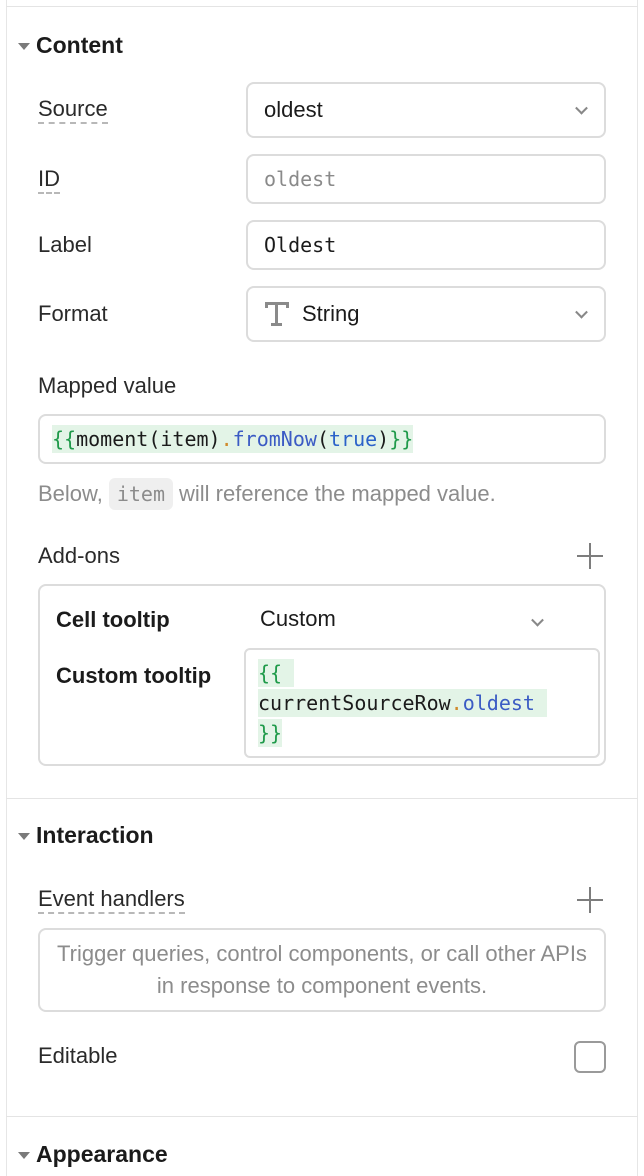  What do you see at coordinates (113, 619) in the screenshot?
I see `cell-tooltip-label: Cell tooltip` at bounding box center [113, 619].